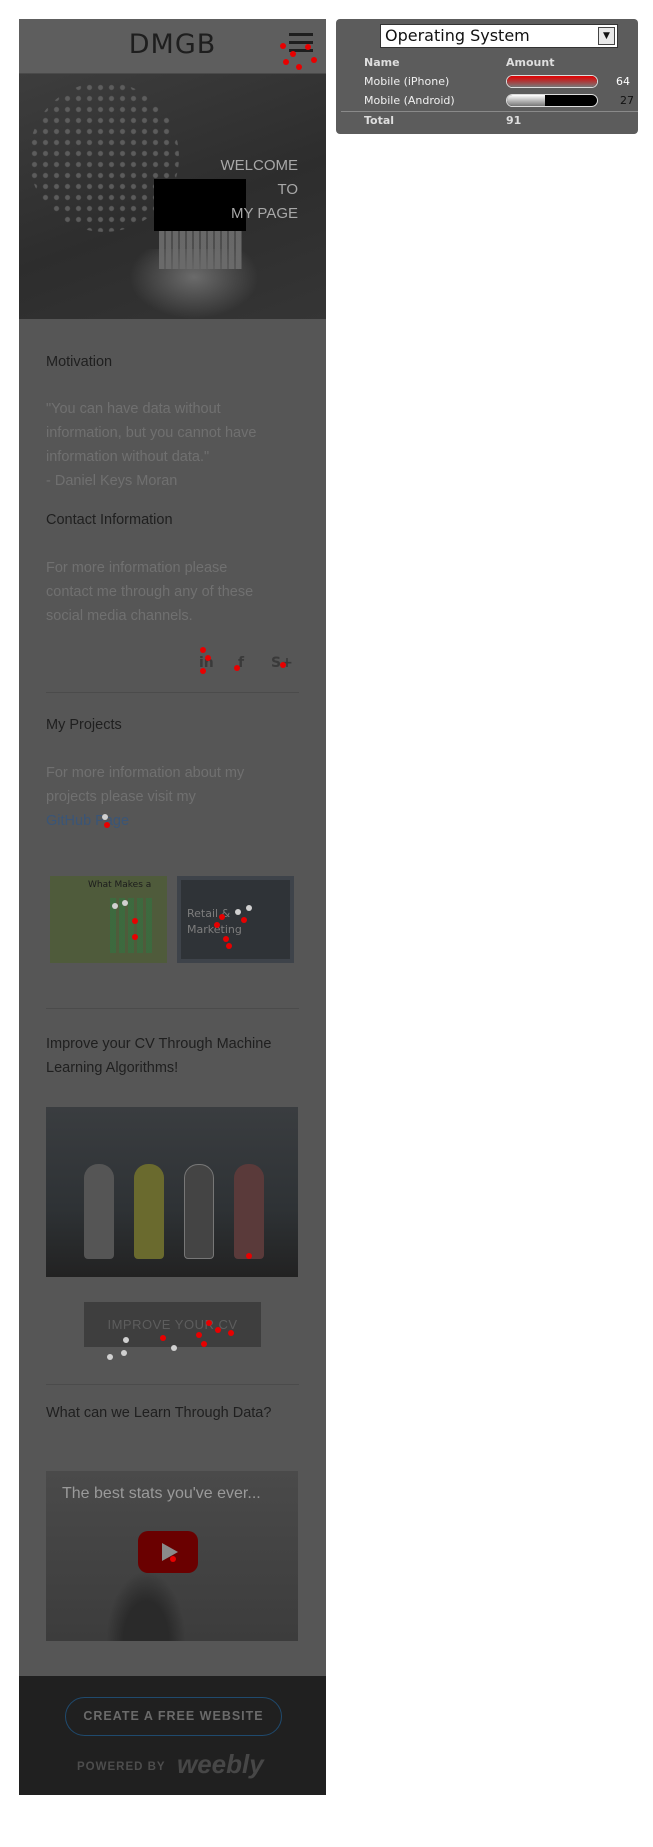 Image resolution: width=653 pixels, height=1847 pixels. Describe the element at coordinates (128, 457) in the screenshot. I see `quote-line: information without data."` at that location.